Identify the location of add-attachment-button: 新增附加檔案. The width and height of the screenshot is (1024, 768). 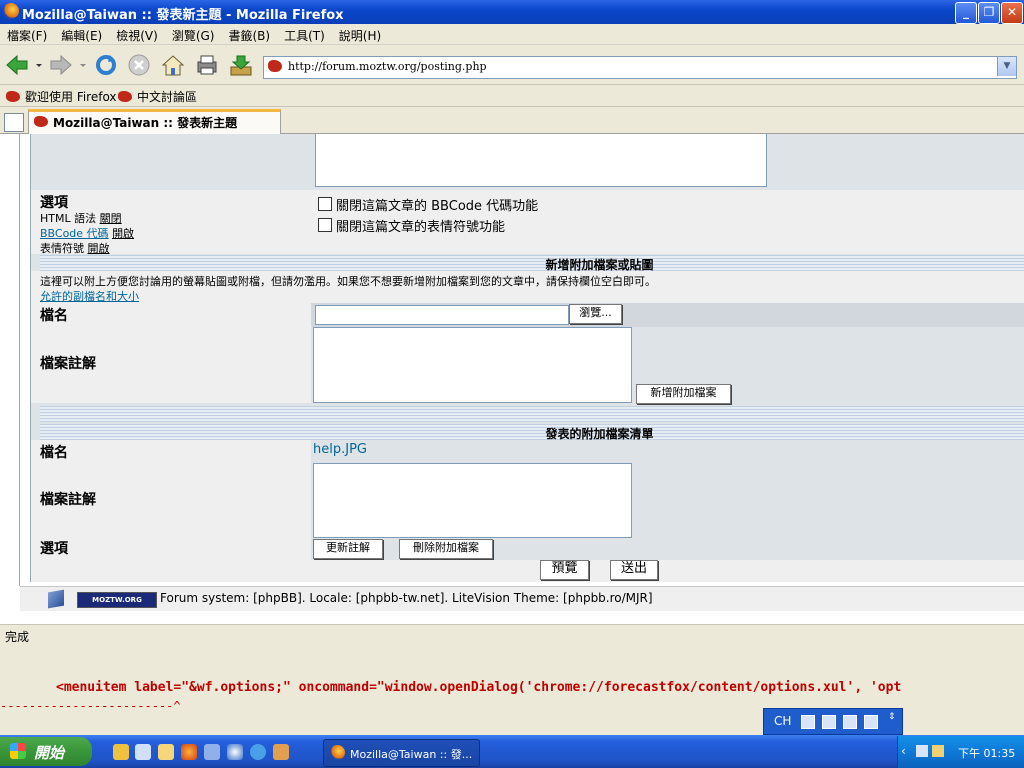
(683, 394).